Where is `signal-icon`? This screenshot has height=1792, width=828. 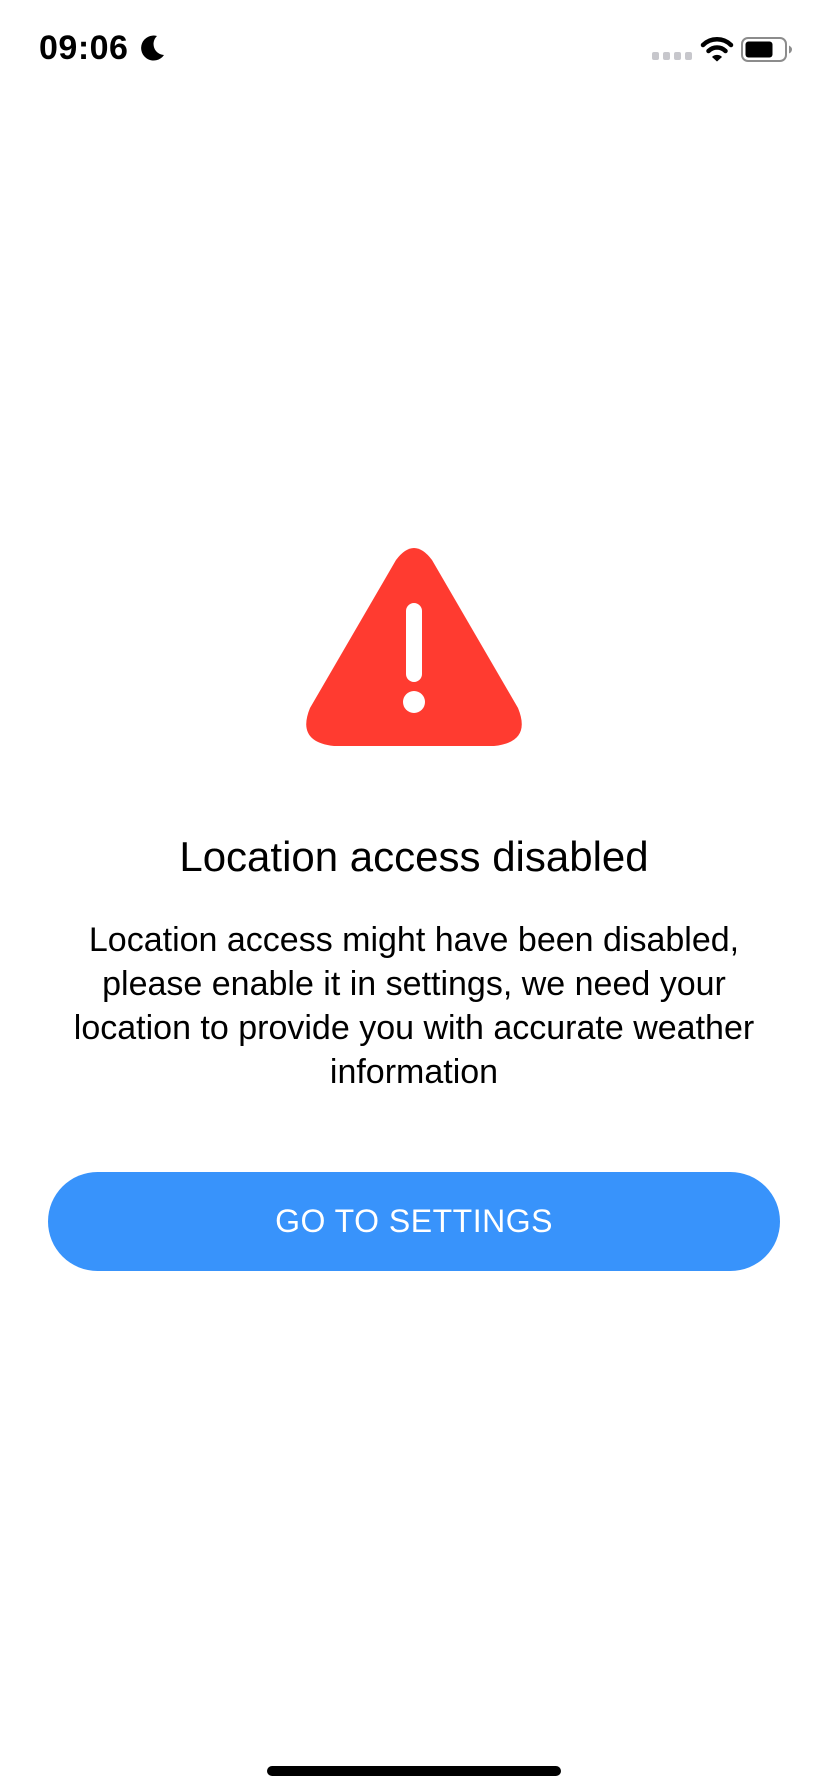
signal-icon is located at coordinates (672, 56).